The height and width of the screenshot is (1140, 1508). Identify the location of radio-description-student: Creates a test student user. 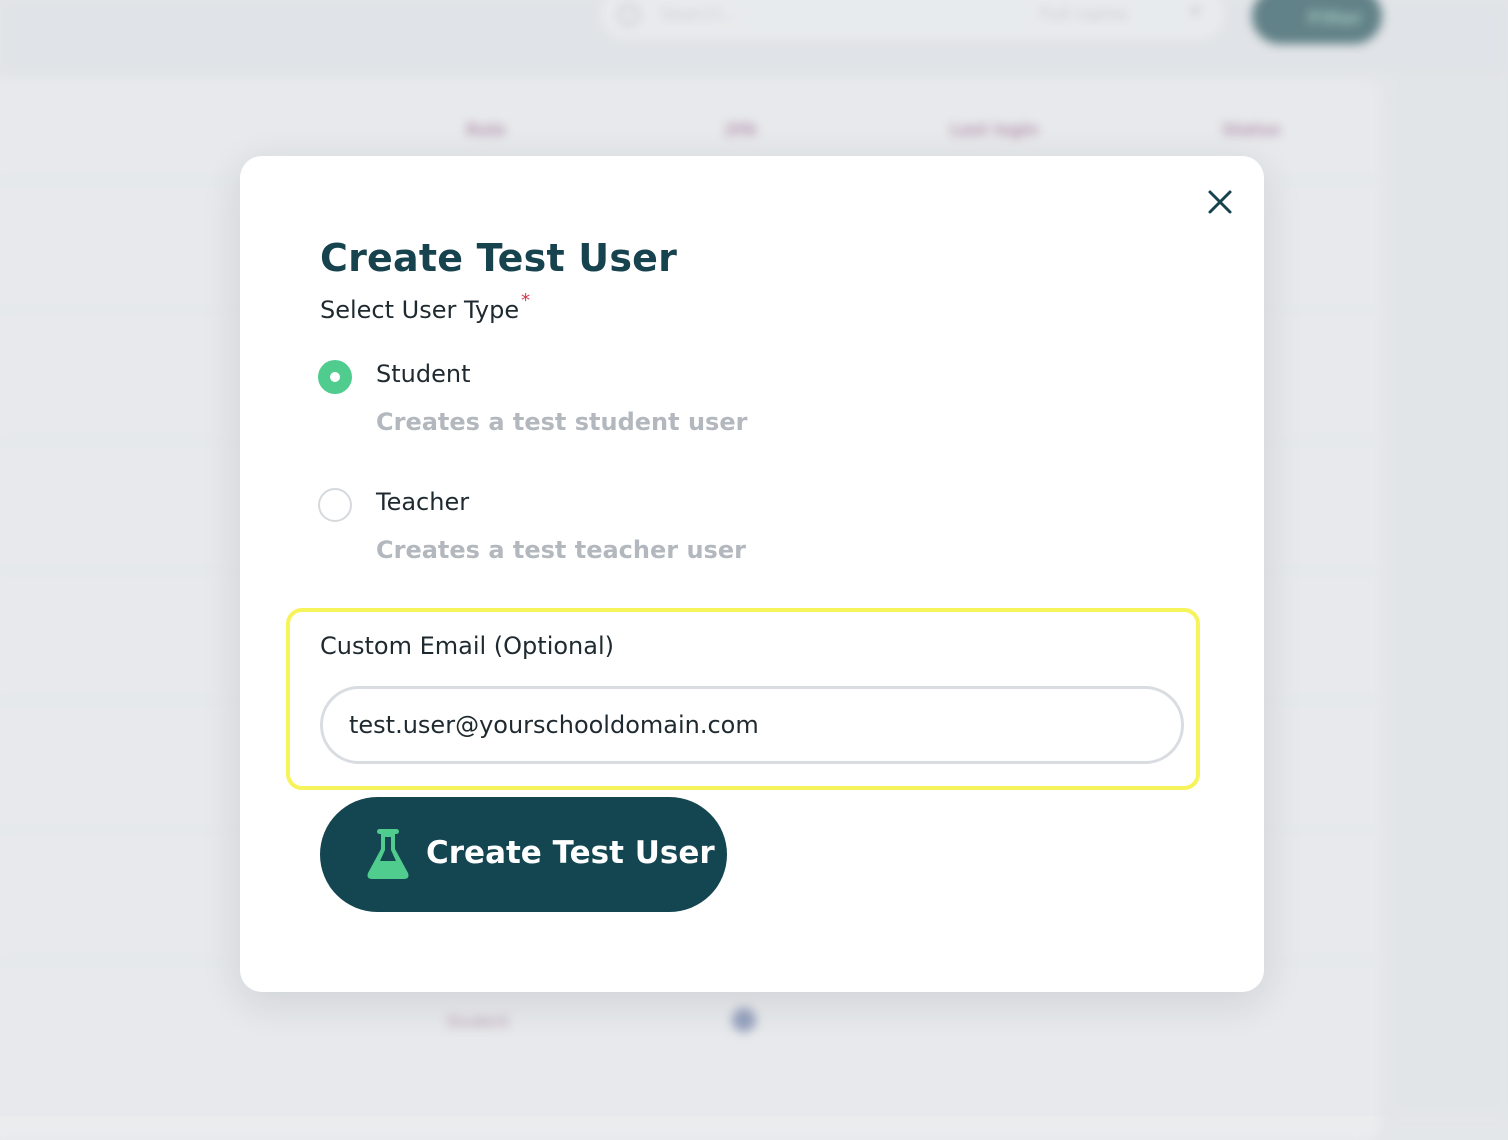
(562, 422).